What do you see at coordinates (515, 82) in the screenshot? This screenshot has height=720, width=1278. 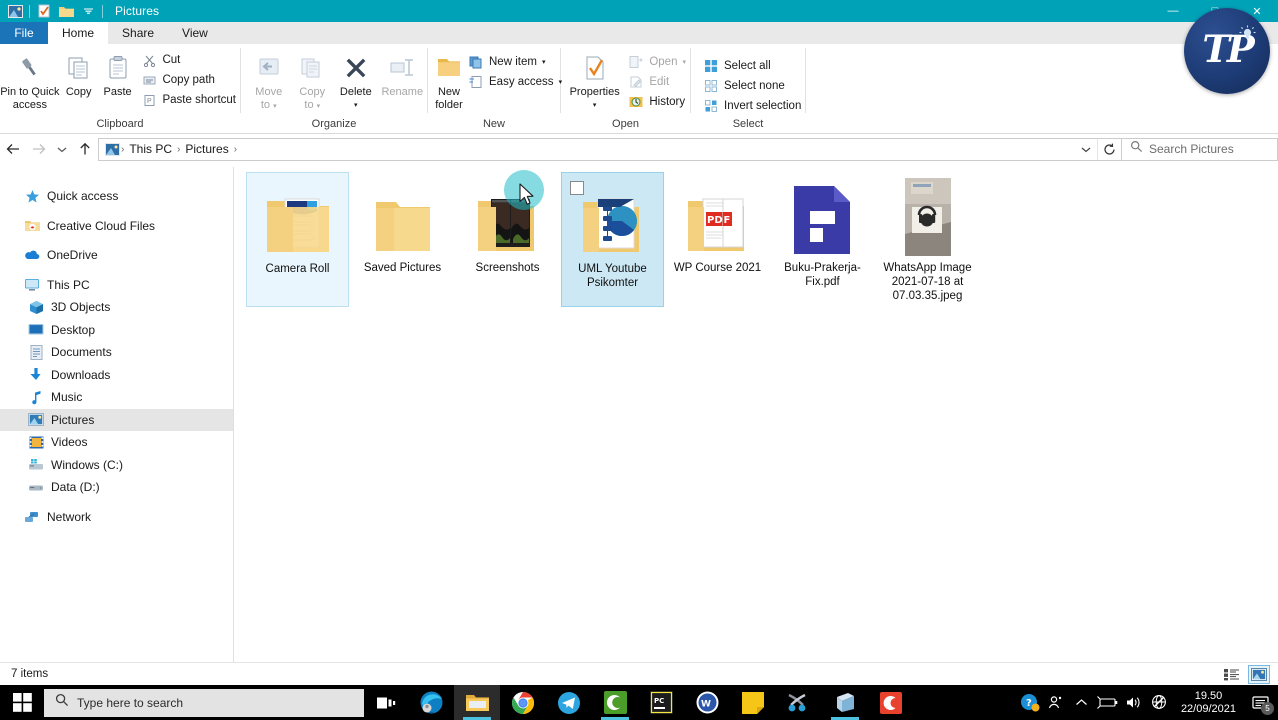 I see `easy-access-button: Easy access ▾` at bounding box center [515, 82].